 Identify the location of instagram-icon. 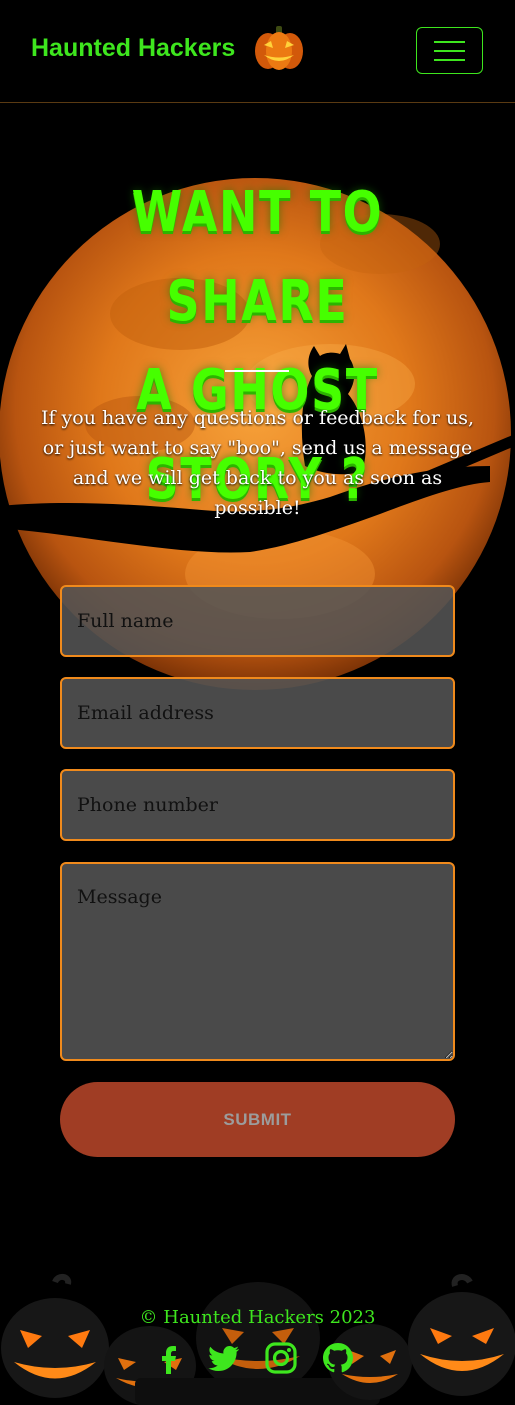
(281, 1358).